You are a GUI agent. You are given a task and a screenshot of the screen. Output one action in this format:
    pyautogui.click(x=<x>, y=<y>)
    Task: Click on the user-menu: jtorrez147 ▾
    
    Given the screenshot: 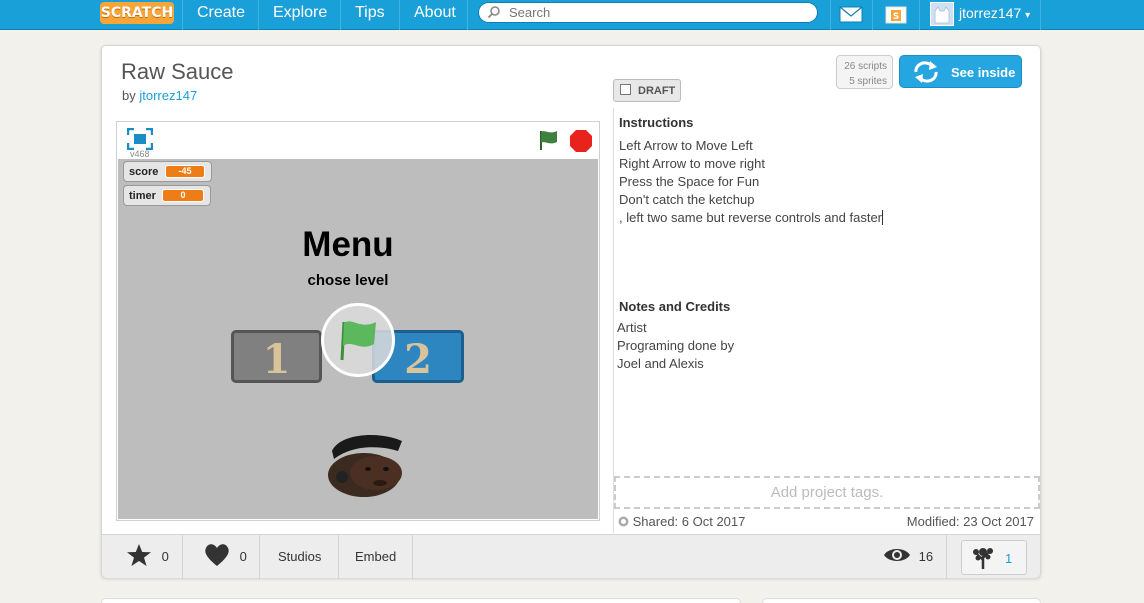 What is the action you would take?
    pyautogui.click(x=994, y=13)
    